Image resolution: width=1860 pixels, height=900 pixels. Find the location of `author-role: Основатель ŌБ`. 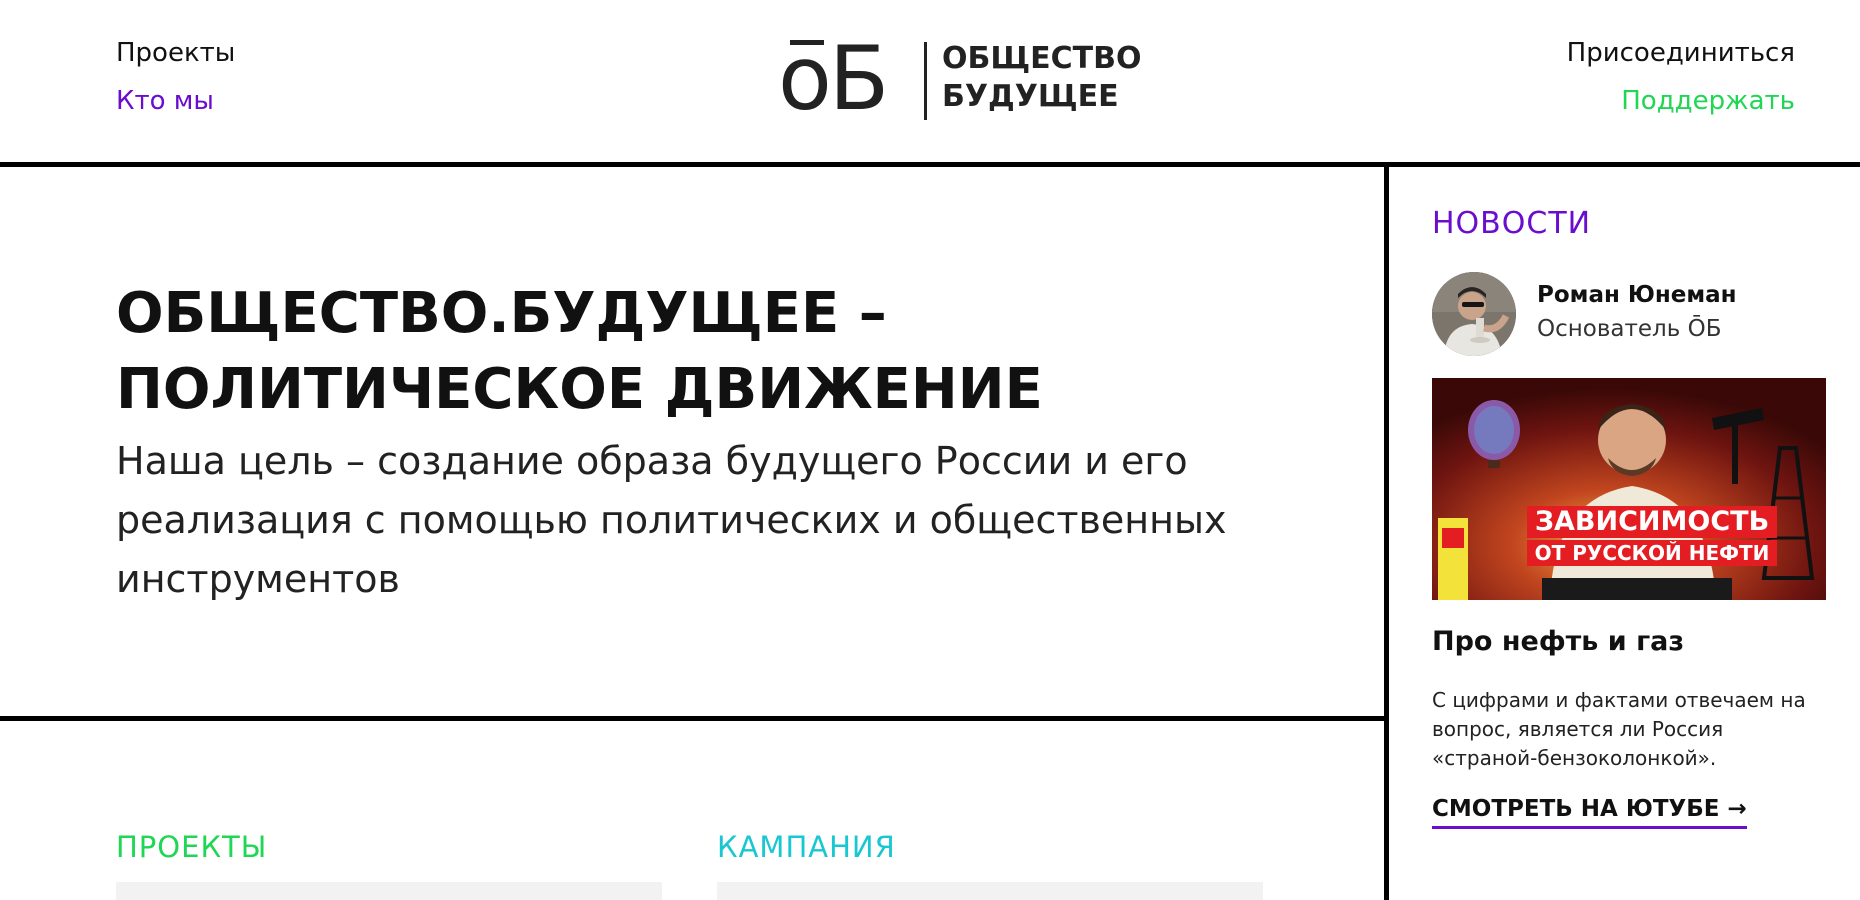

author-role: Основатель ŌБ is located at coordinates (1629, 329).